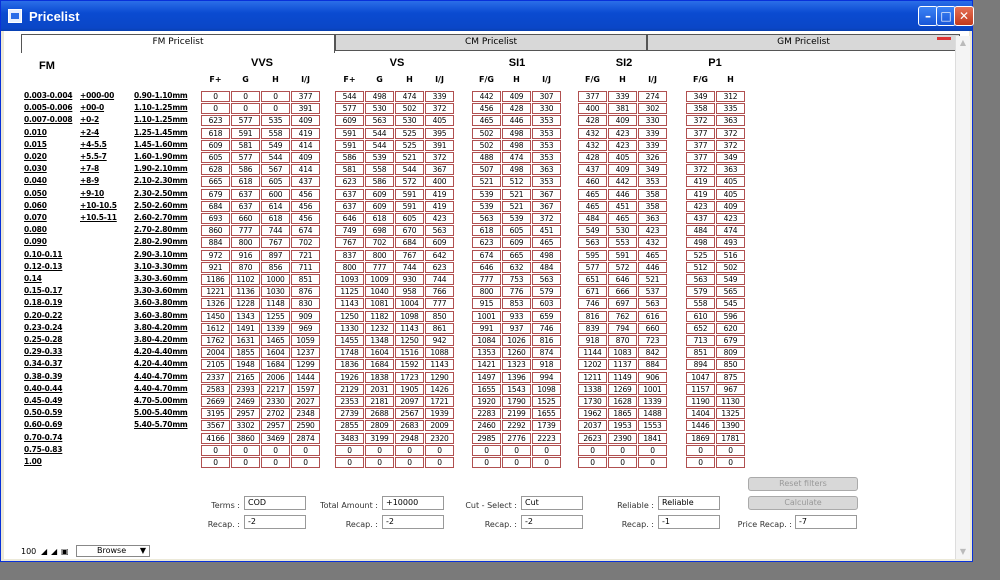  Describe the element at coordinates (305, 279) in the screenshot. I see `price-cell: 851` at that location.